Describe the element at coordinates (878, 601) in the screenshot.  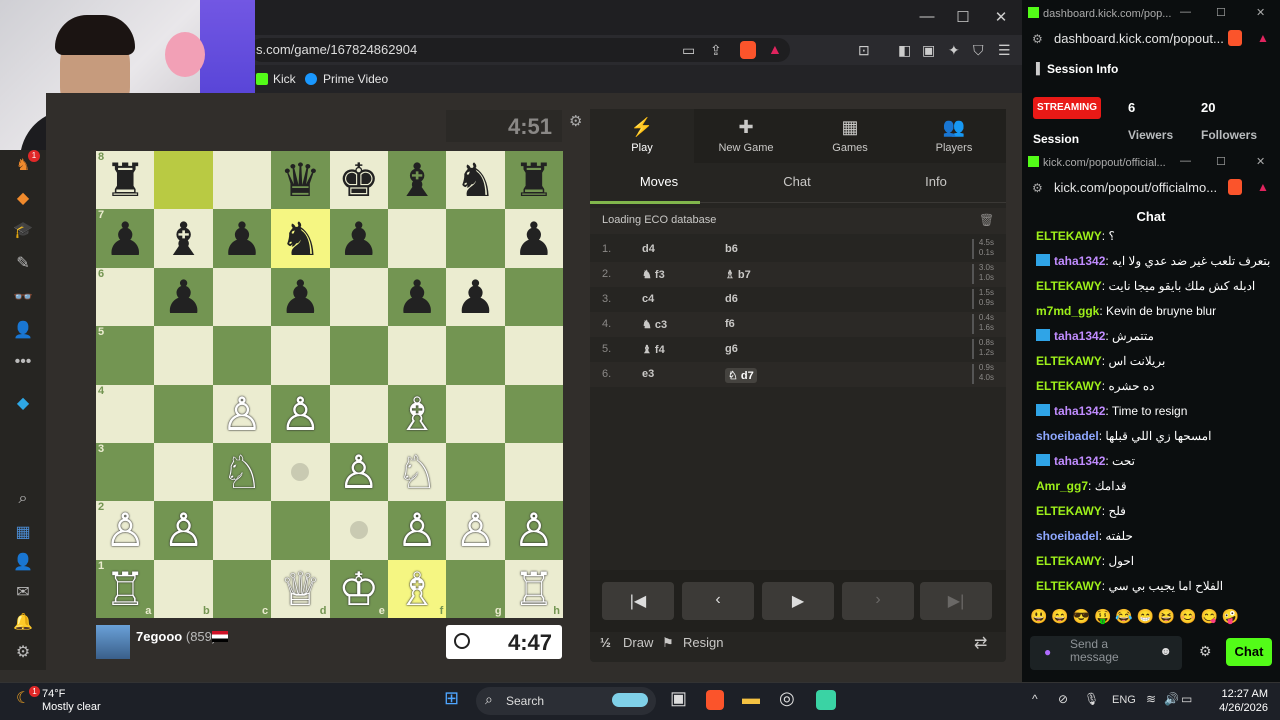
I see `next-move-button: ›` at that location.